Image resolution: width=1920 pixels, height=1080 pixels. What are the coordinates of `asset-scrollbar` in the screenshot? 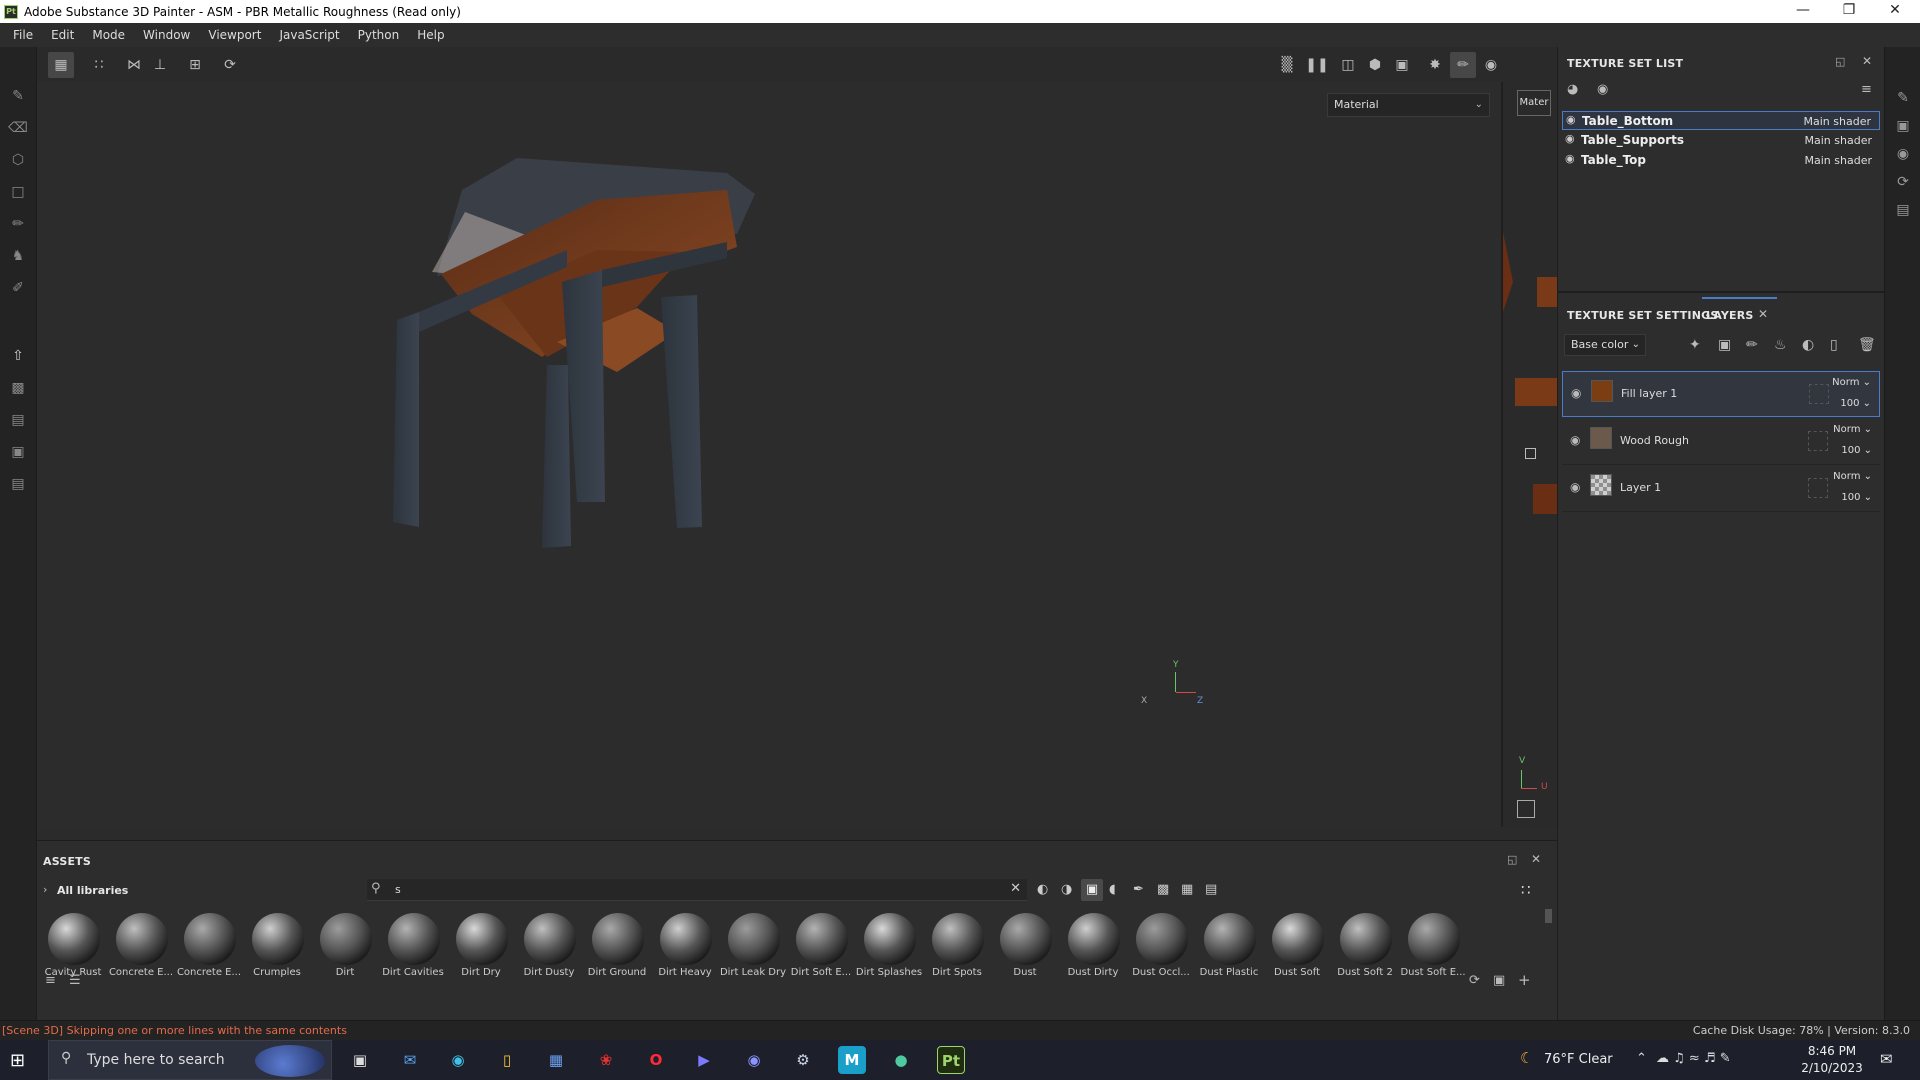 It's located at (1548, 916).